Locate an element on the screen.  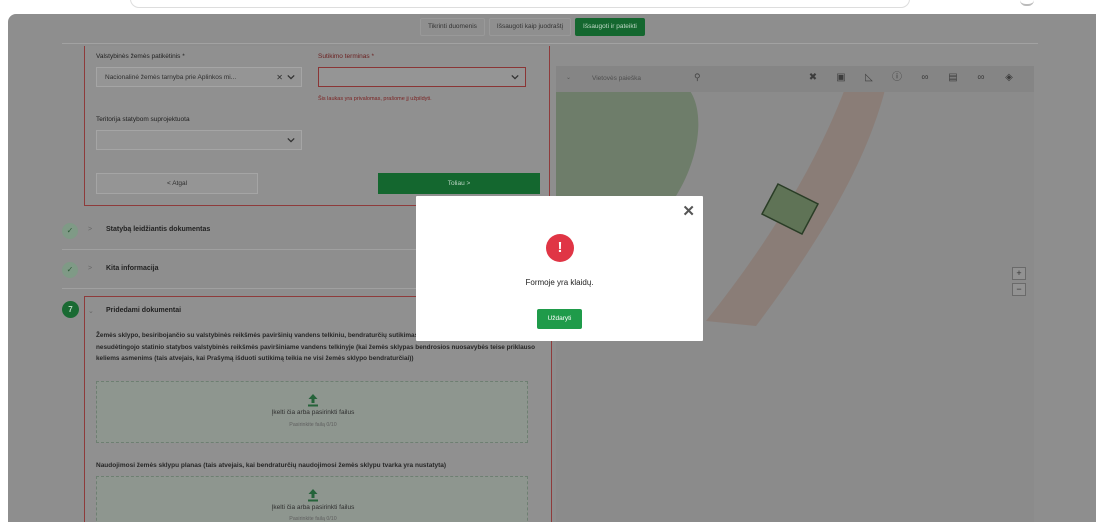
section-title: Statybą leidžiantis dokumentas is located at coordinates (158, 229).